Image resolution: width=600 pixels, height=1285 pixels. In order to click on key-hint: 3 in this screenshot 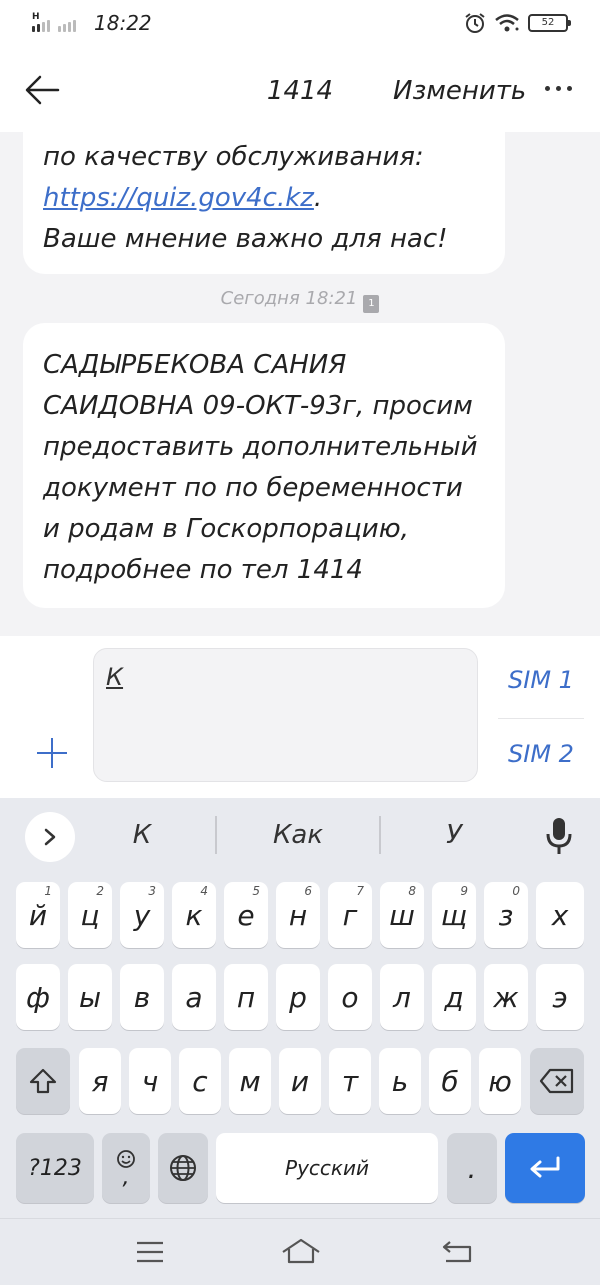, I will do `click(152, 891)`.